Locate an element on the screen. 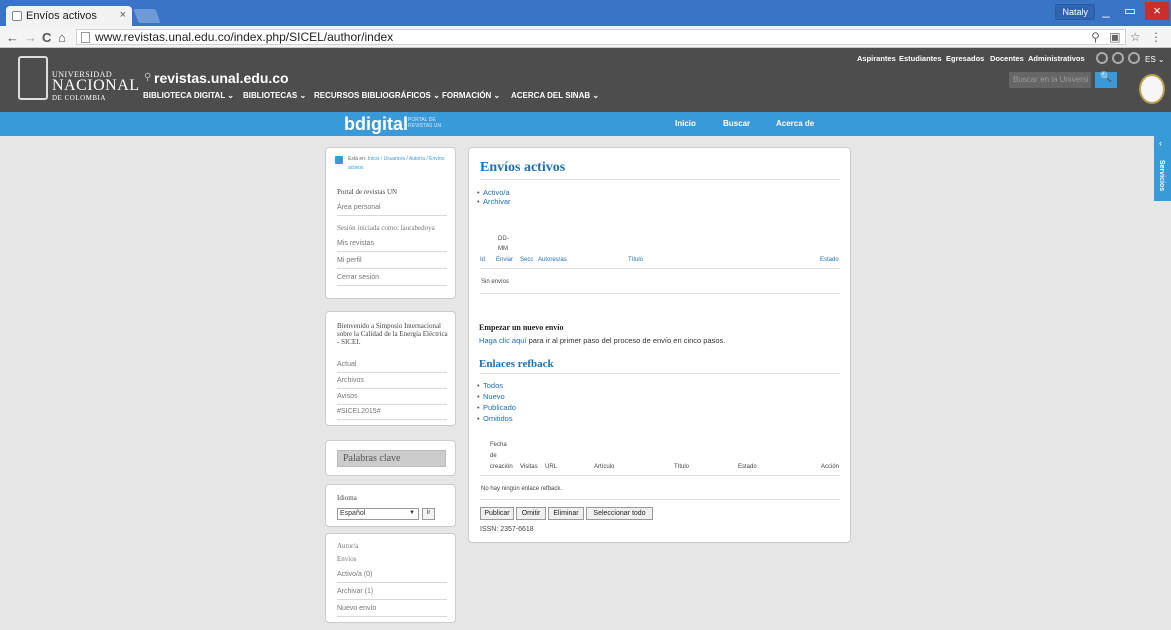  publicar-button: Publicar is located at coordinates (497, 513).